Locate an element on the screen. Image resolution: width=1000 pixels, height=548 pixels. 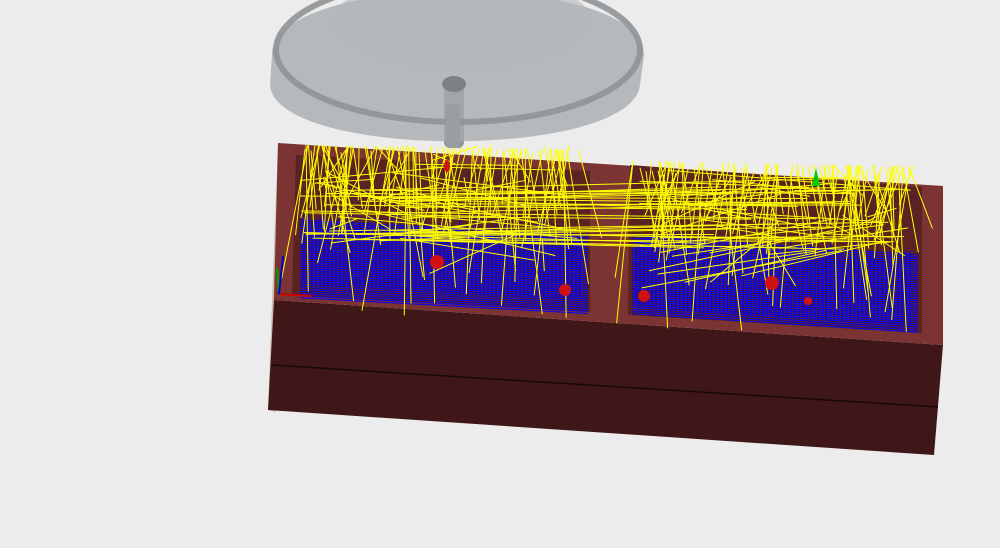
tool-spindle-lower is located at coordinates (453, 126).